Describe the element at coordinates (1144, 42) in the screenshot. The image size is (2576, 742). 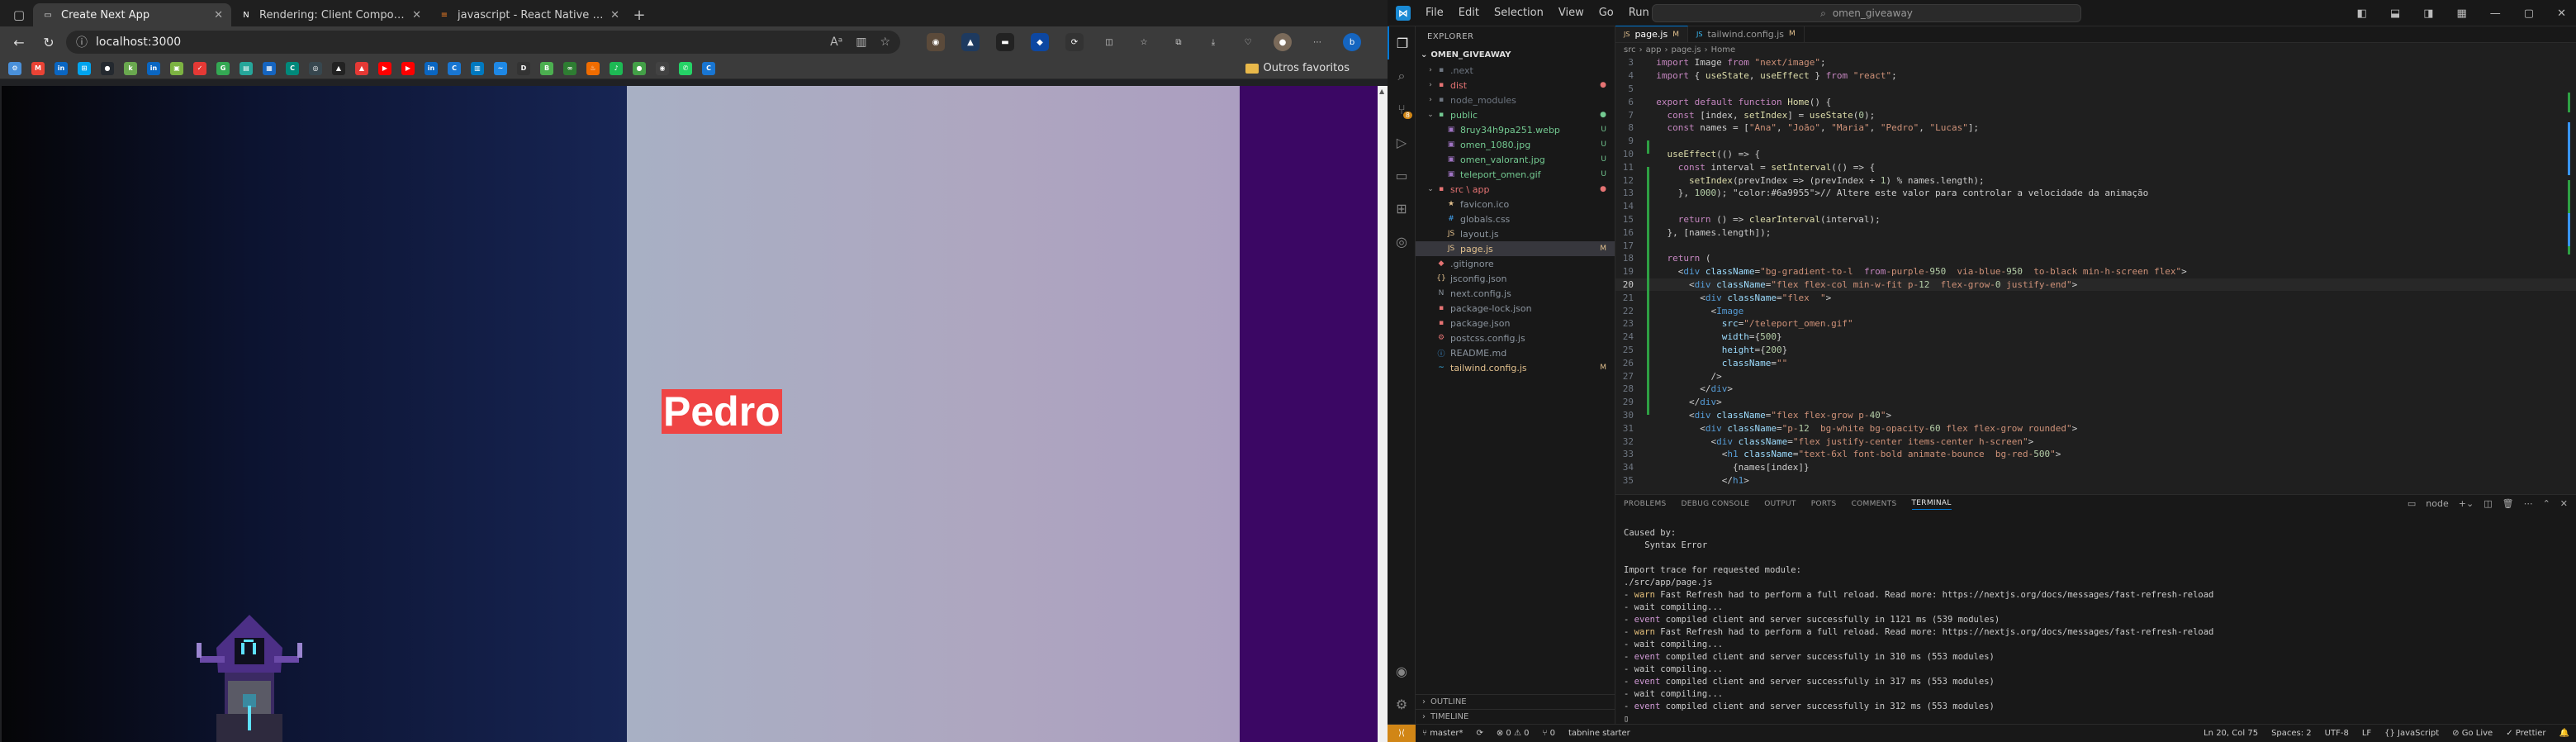
I see `favorites-icon: ☆` at that location.